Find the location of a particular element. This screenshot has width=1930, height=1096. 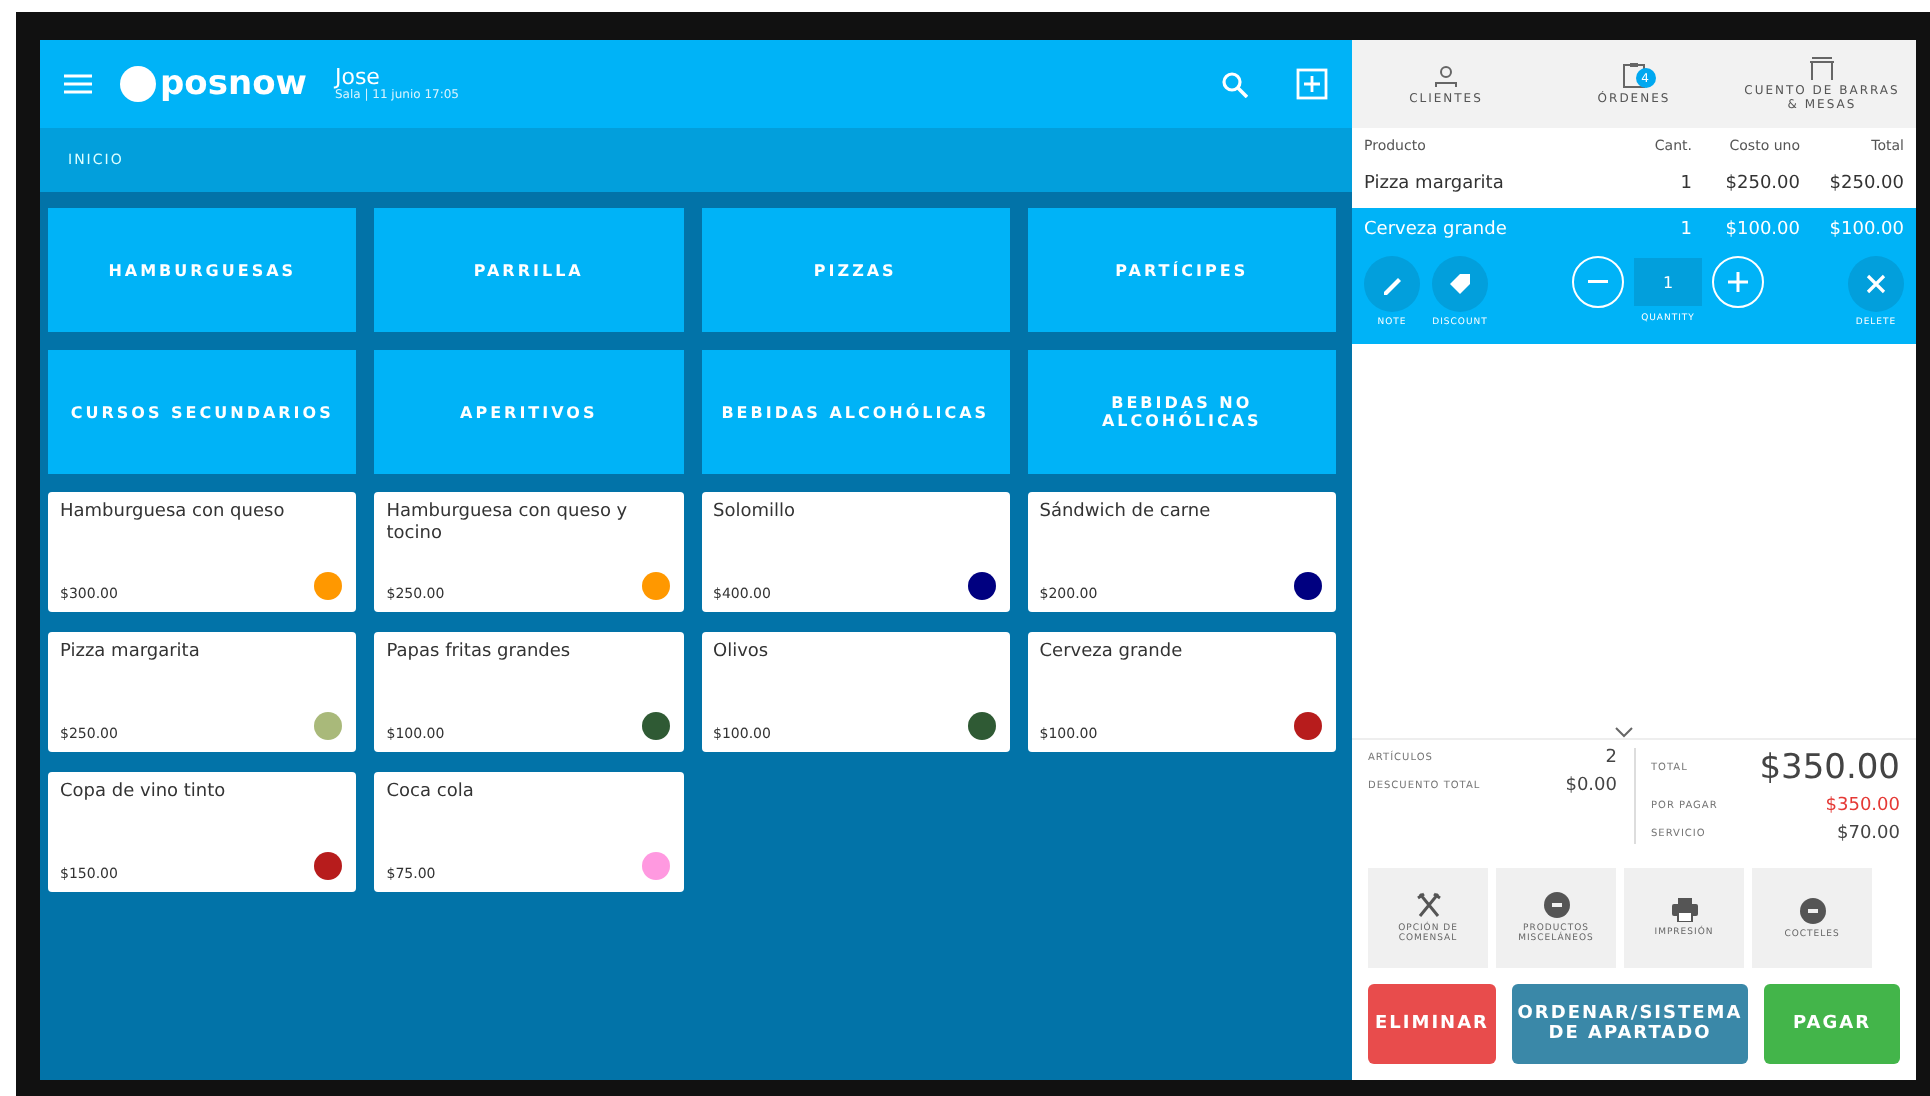

table-icon is located at coordinates (1822, 68).